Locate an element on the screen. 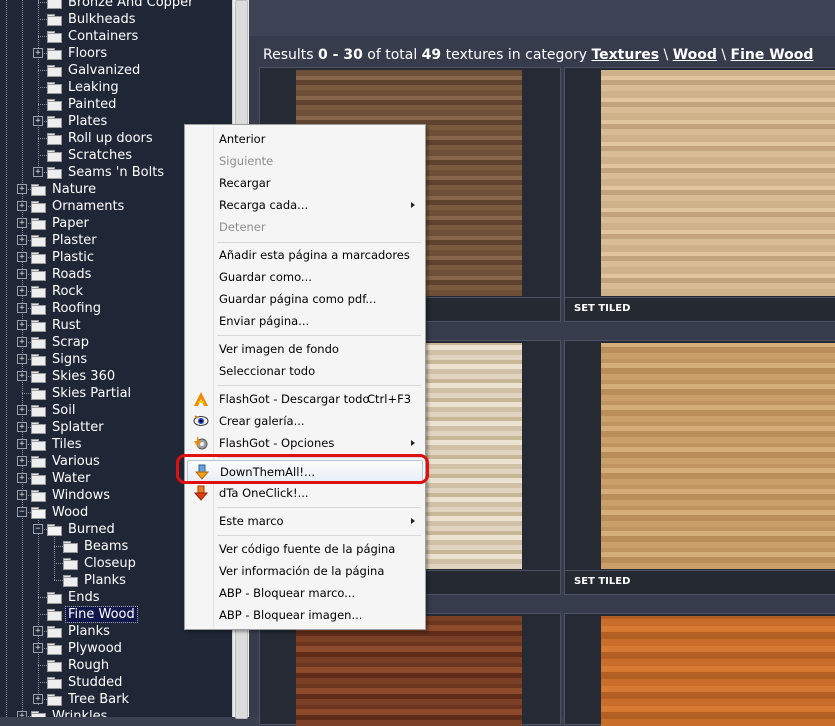  menu-item-flashgot-todo: FlashGot - Descargar todo Ctrl+F3 is located at coordinates (305, 399).